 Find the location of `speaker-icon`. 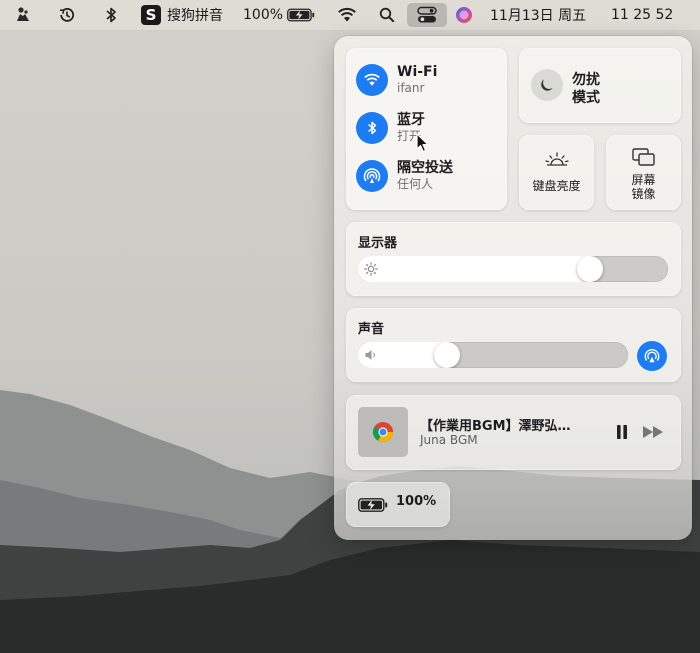

speaker-icon is located at coordinates (370, 355).